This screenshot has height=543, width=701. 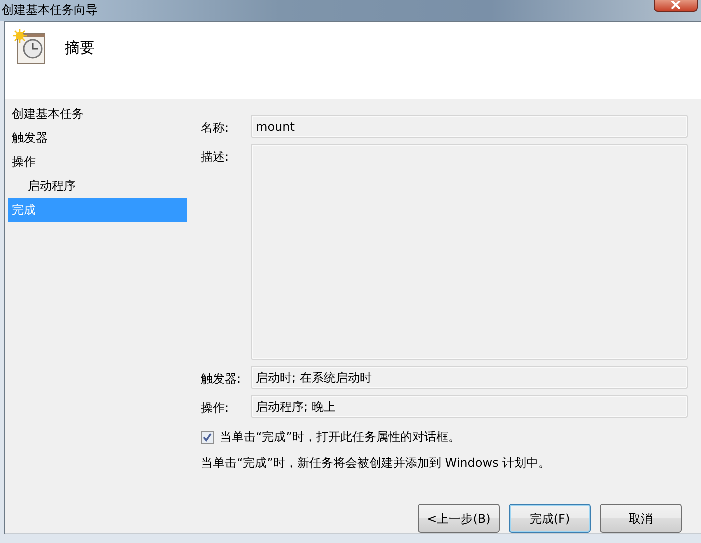 What do you see at coordinates (97, 114) in the screenshot?
I see `wizard-step: 创建基本任务` at bounding box center [97, 114].